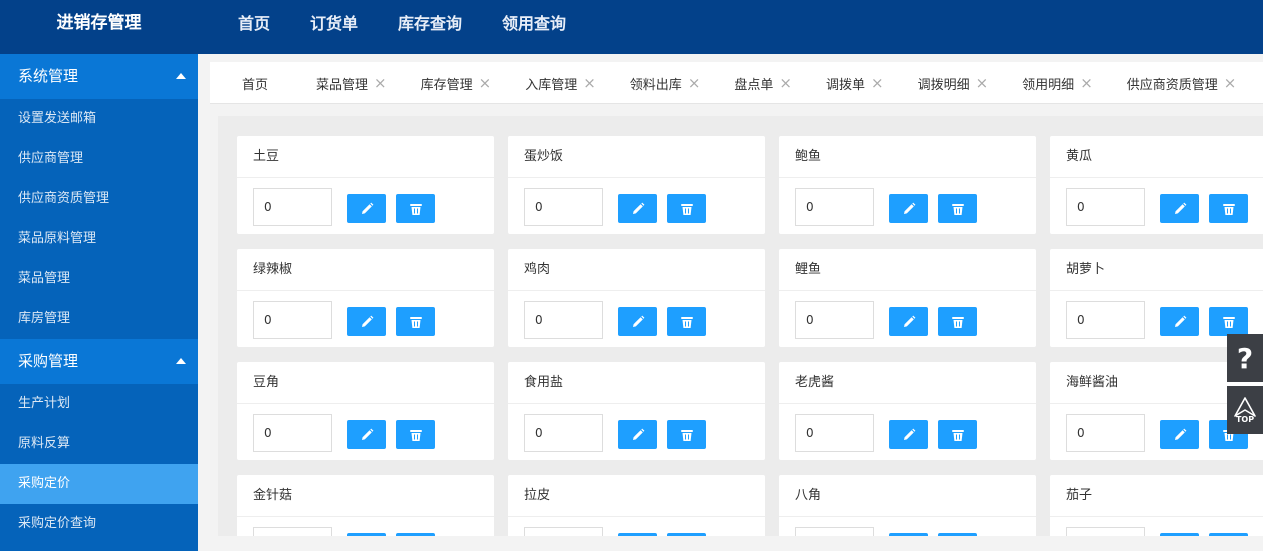  Describe the element at coordinates (1245, 410) in the screenshot. I see `back-to-top-button: TOP` at that location.